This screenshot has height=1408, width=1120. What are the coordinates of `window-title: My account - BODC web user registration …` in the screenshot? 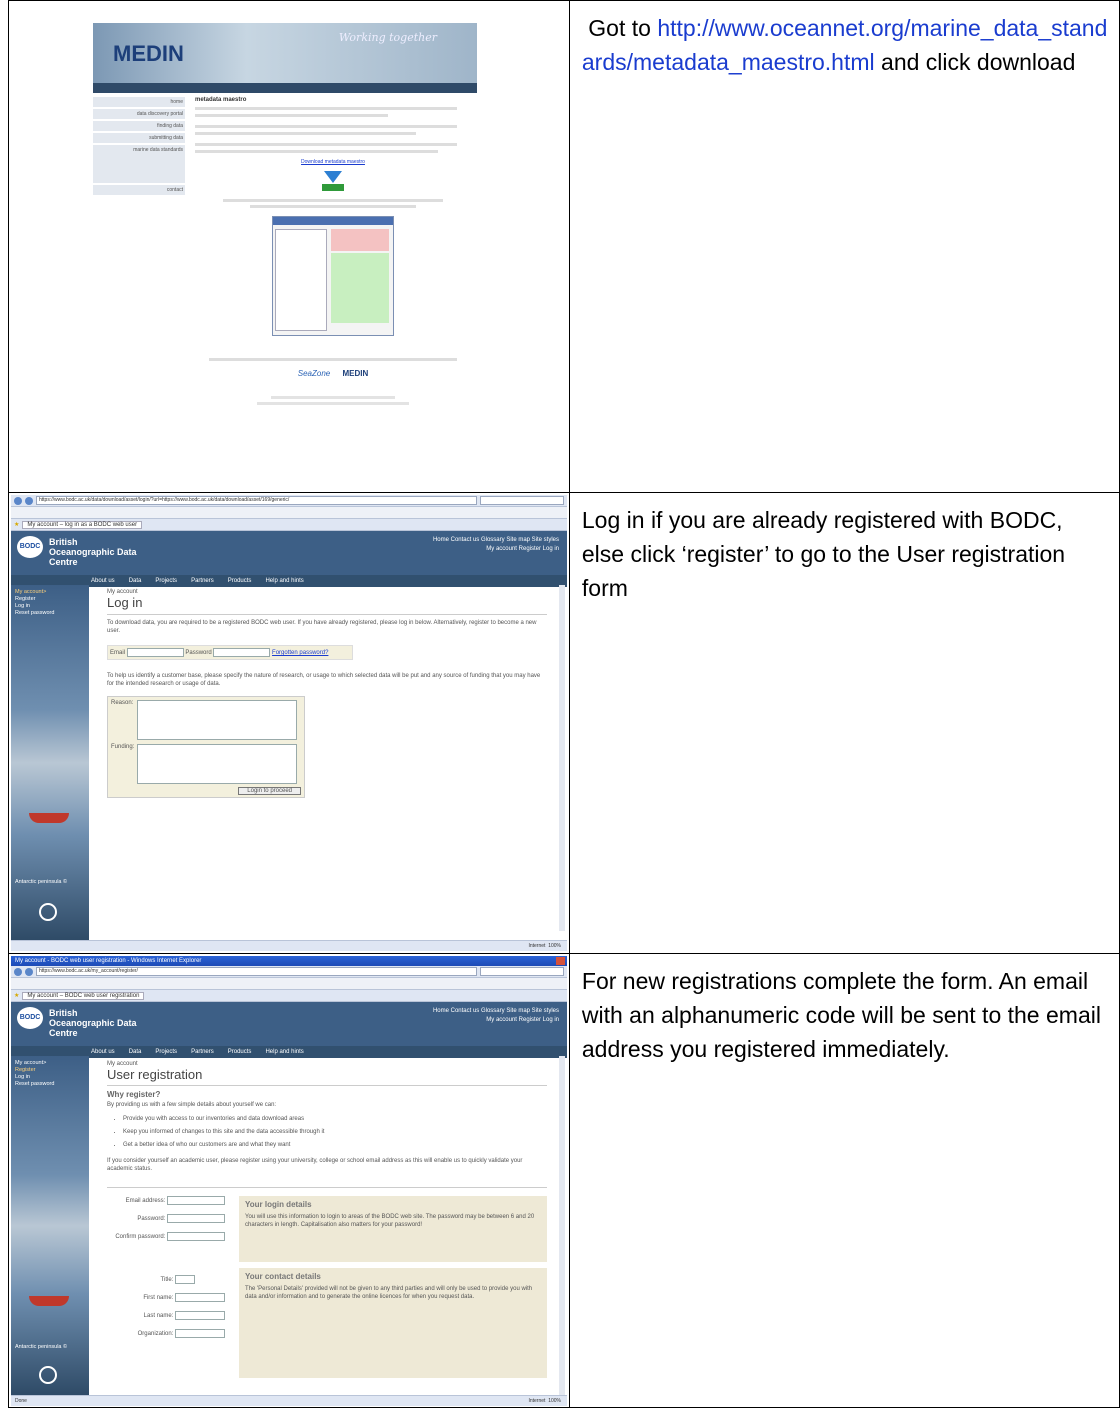 It's located at (108, 961).